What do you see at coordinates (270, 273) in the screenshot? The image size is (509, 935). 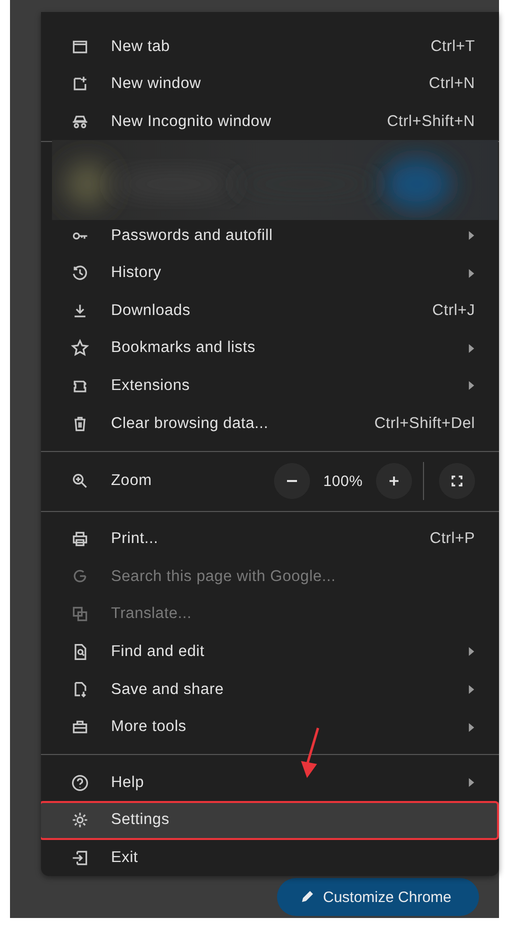 I see `menu-item: History` at bounding box center [270, 273].